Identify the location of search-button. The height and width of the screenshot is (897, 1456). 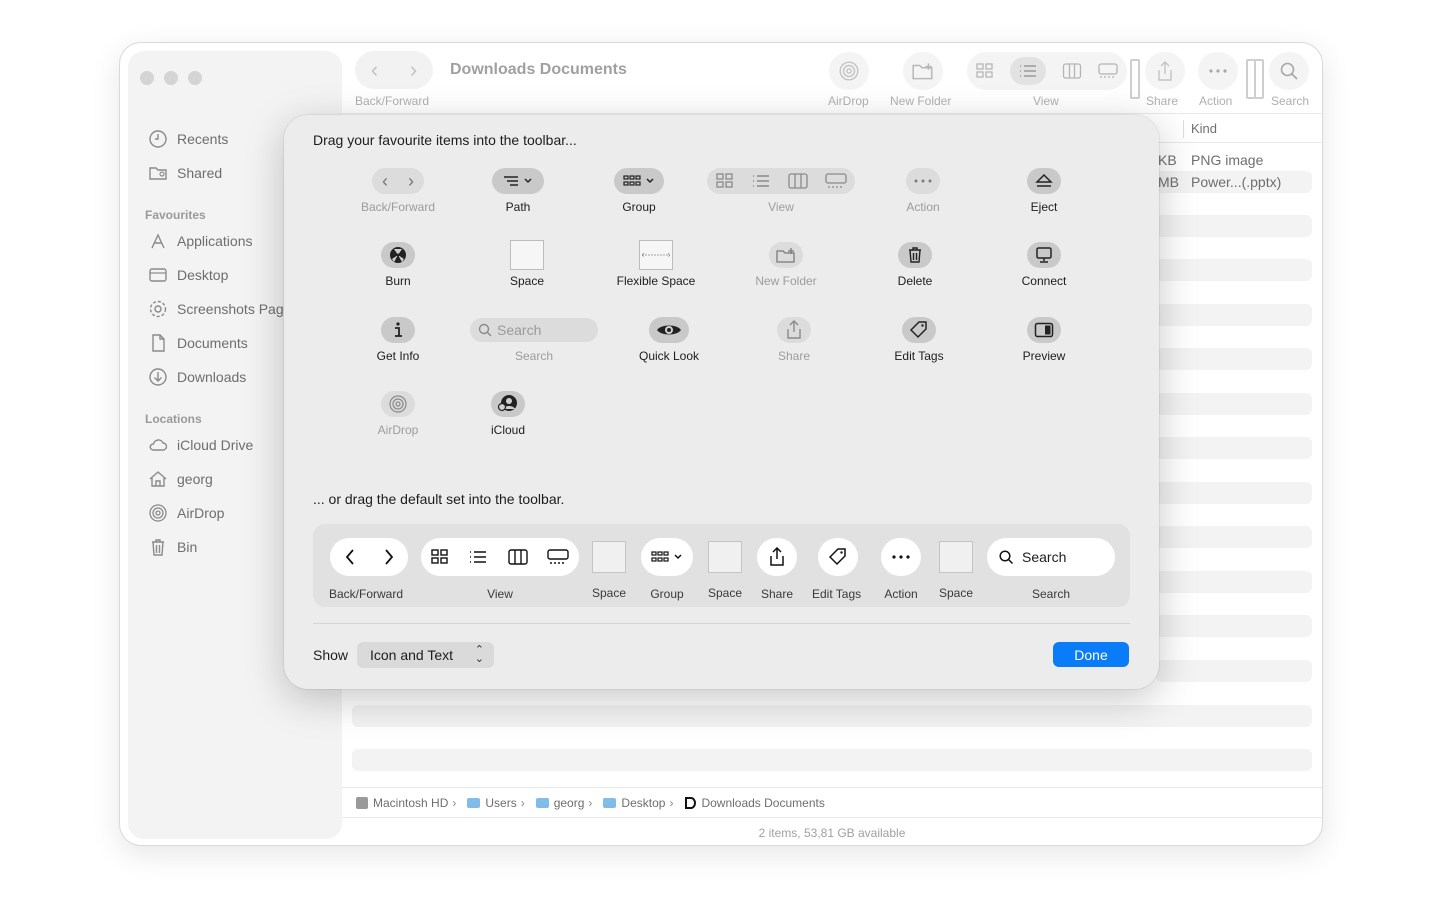
(1289, 71).